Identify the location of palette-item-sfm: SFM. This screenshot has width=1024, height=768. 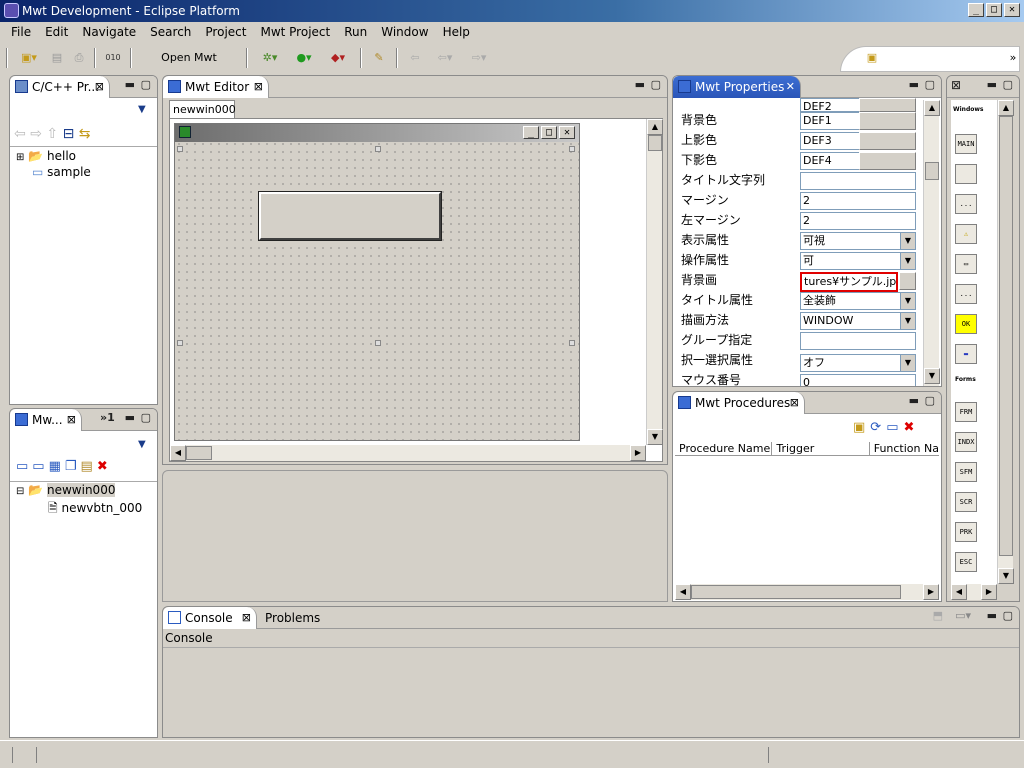
(966, 472).